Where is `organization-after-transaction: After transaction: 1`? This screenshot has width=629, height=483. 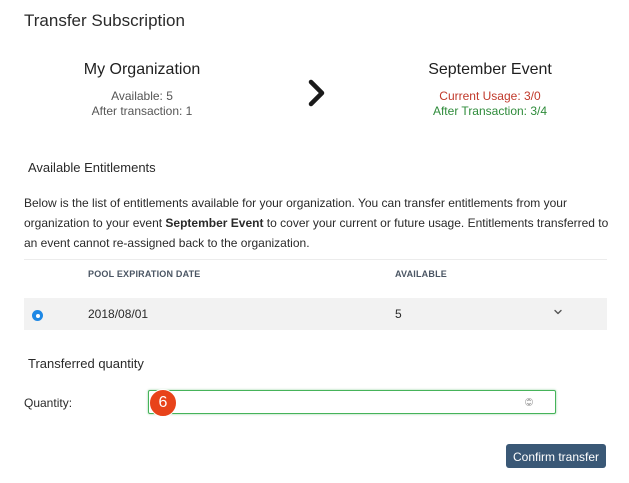 organization-after-transaction: After transaction: 1 is located at coordinates (142, 111).